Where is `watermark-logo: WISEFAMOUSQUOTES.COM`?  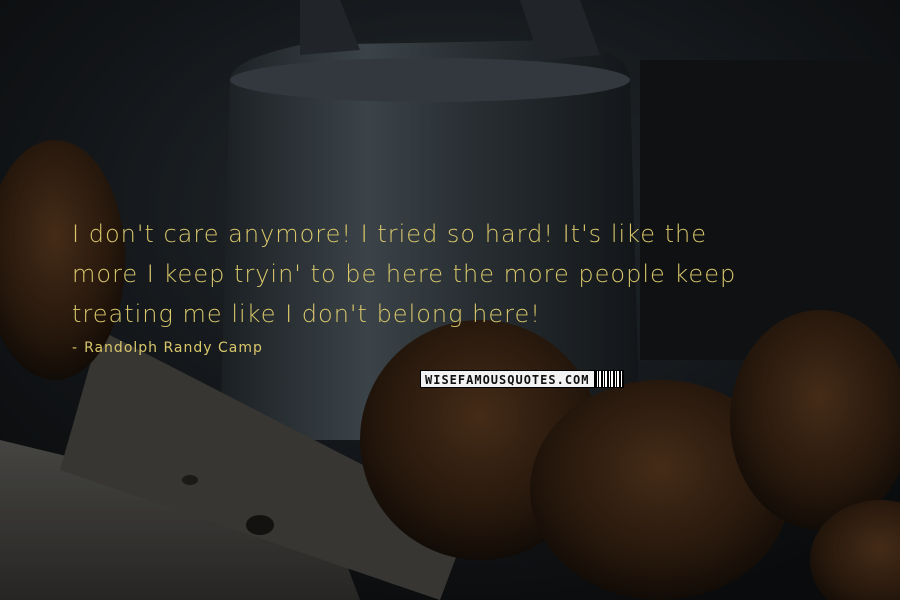
watermark-logo: WISEFAMOUSQUOTES.COM is located at coordinates (522, 379).